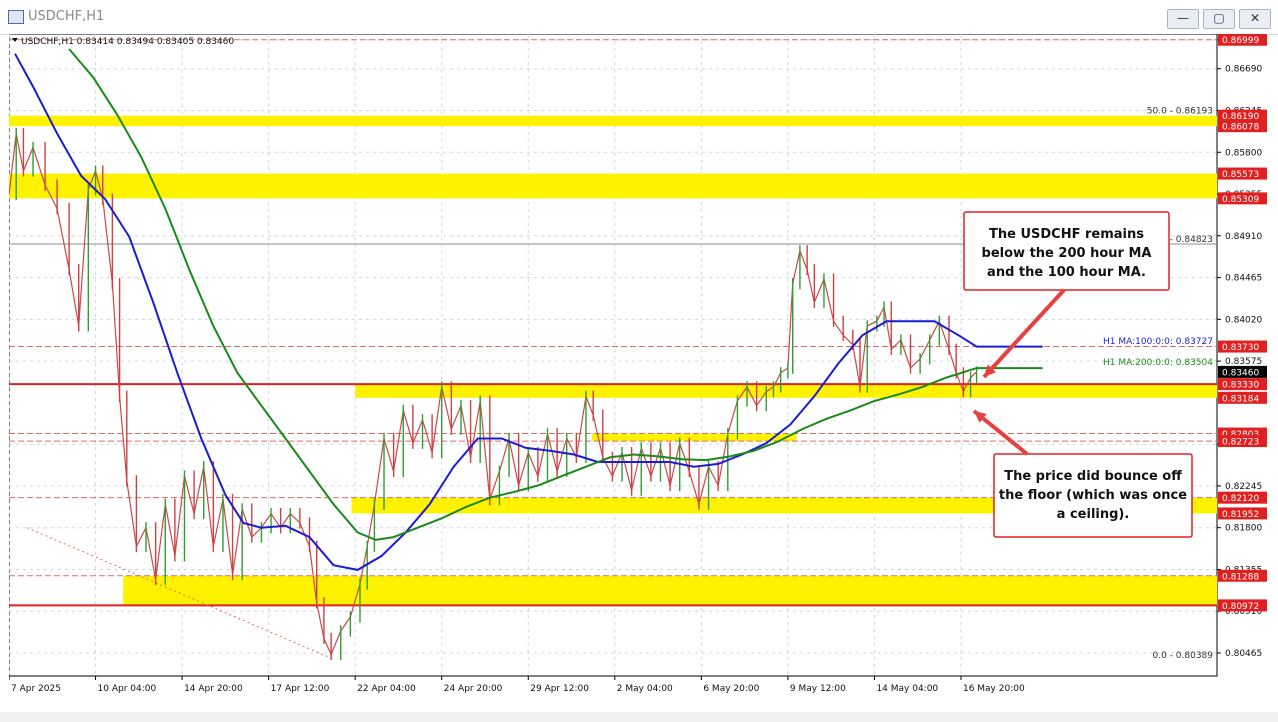 This screenshot has width=1278, height=722. I want to click on y-tick-label: 0.85800, so click(1243, 153).